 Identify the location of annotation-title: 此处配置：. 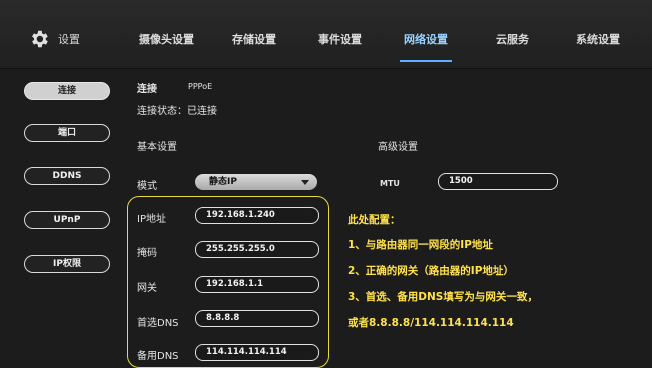
(374, 220).